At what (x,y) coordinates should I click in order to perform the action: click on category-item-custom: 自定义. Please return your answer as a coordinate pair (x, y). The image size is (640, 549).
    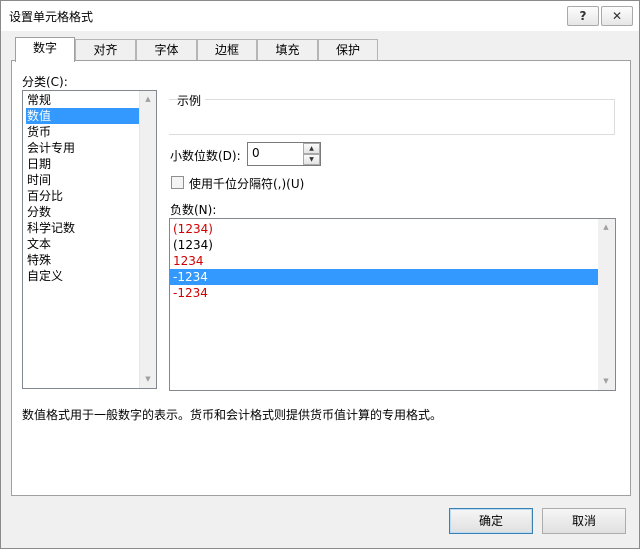
    Looking at the image, I should click on (44, 276).